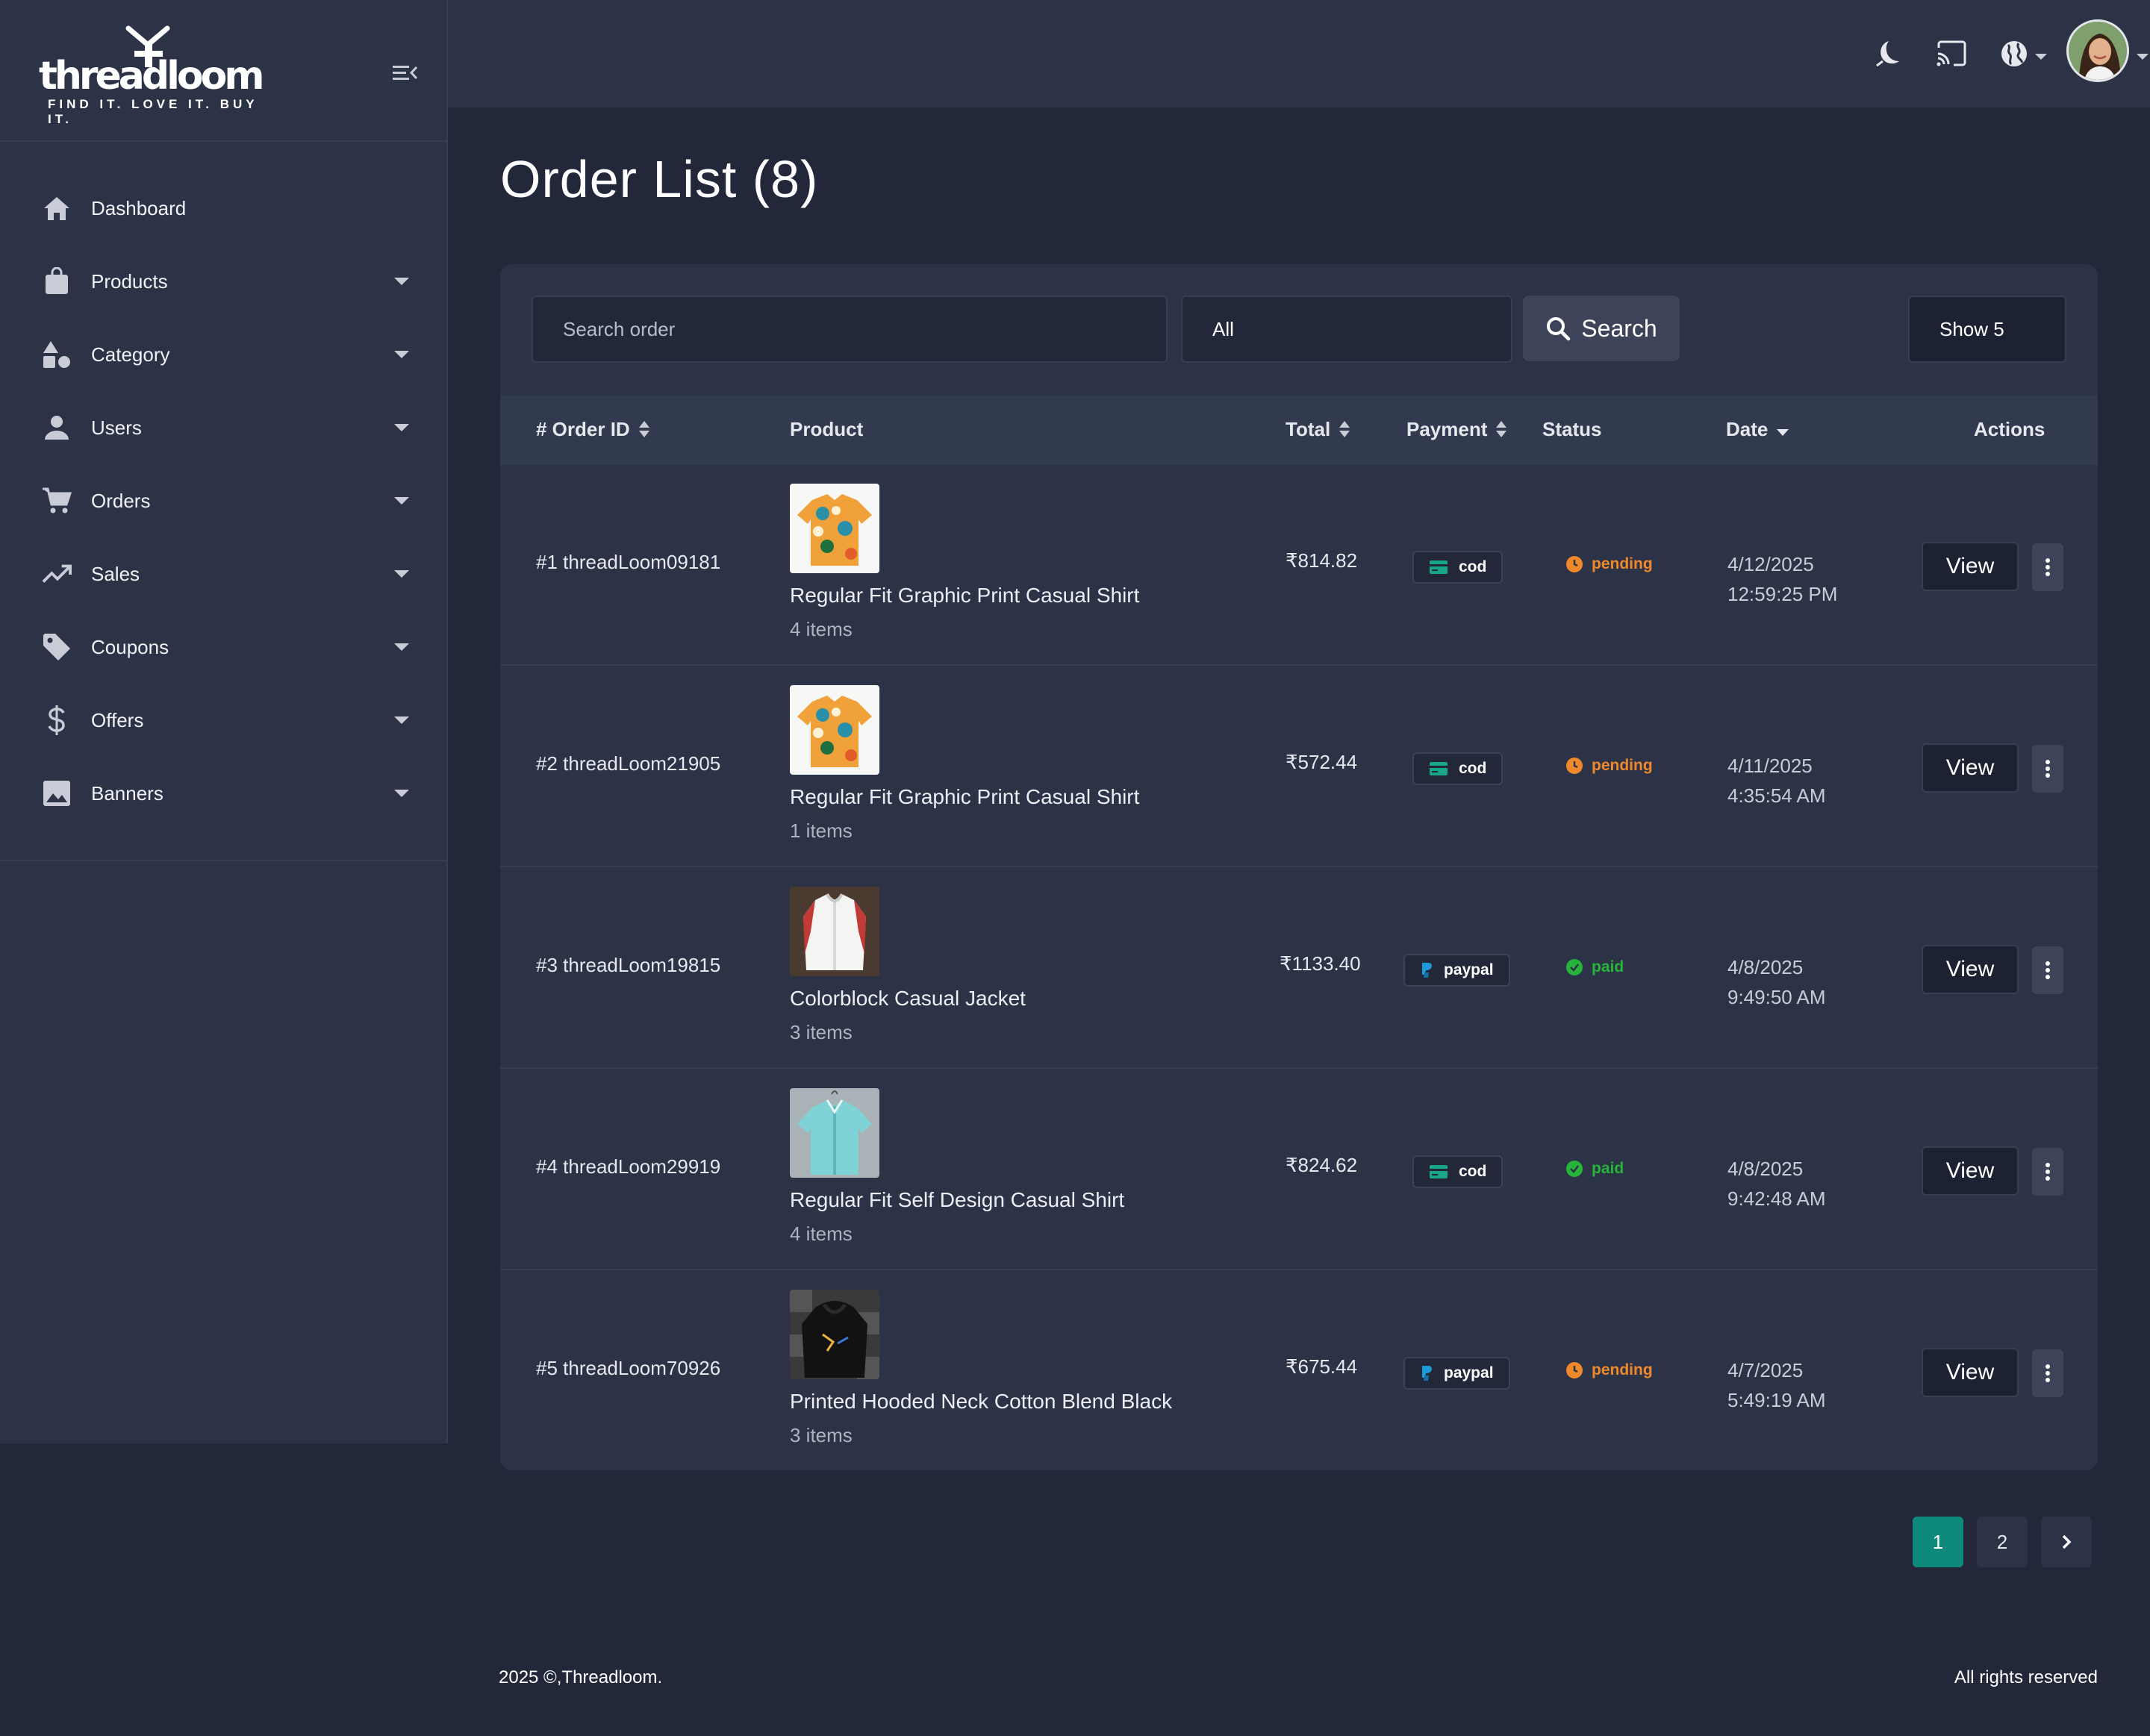 The width and height of the screenshot is (2150, 1736). I want to click on page-button-1: 1, so click(1938, 1542).